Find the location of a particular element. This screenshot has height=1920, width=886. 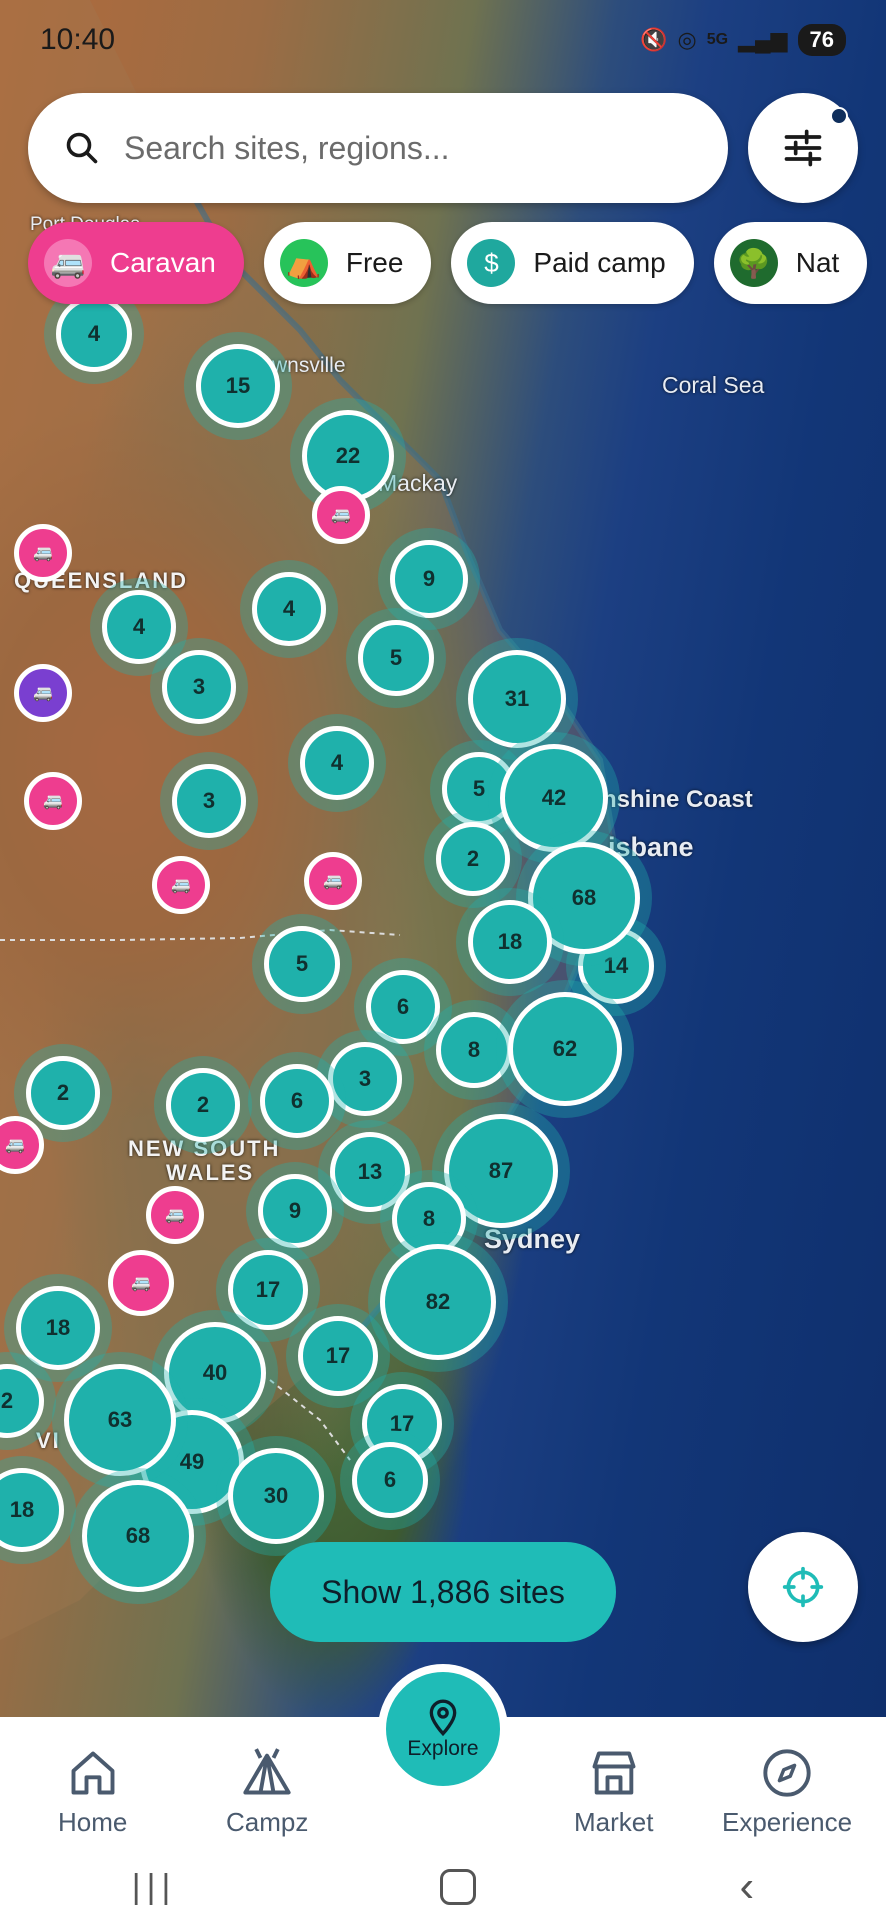

crosshair-icon is located at coordinates (803, 1587).